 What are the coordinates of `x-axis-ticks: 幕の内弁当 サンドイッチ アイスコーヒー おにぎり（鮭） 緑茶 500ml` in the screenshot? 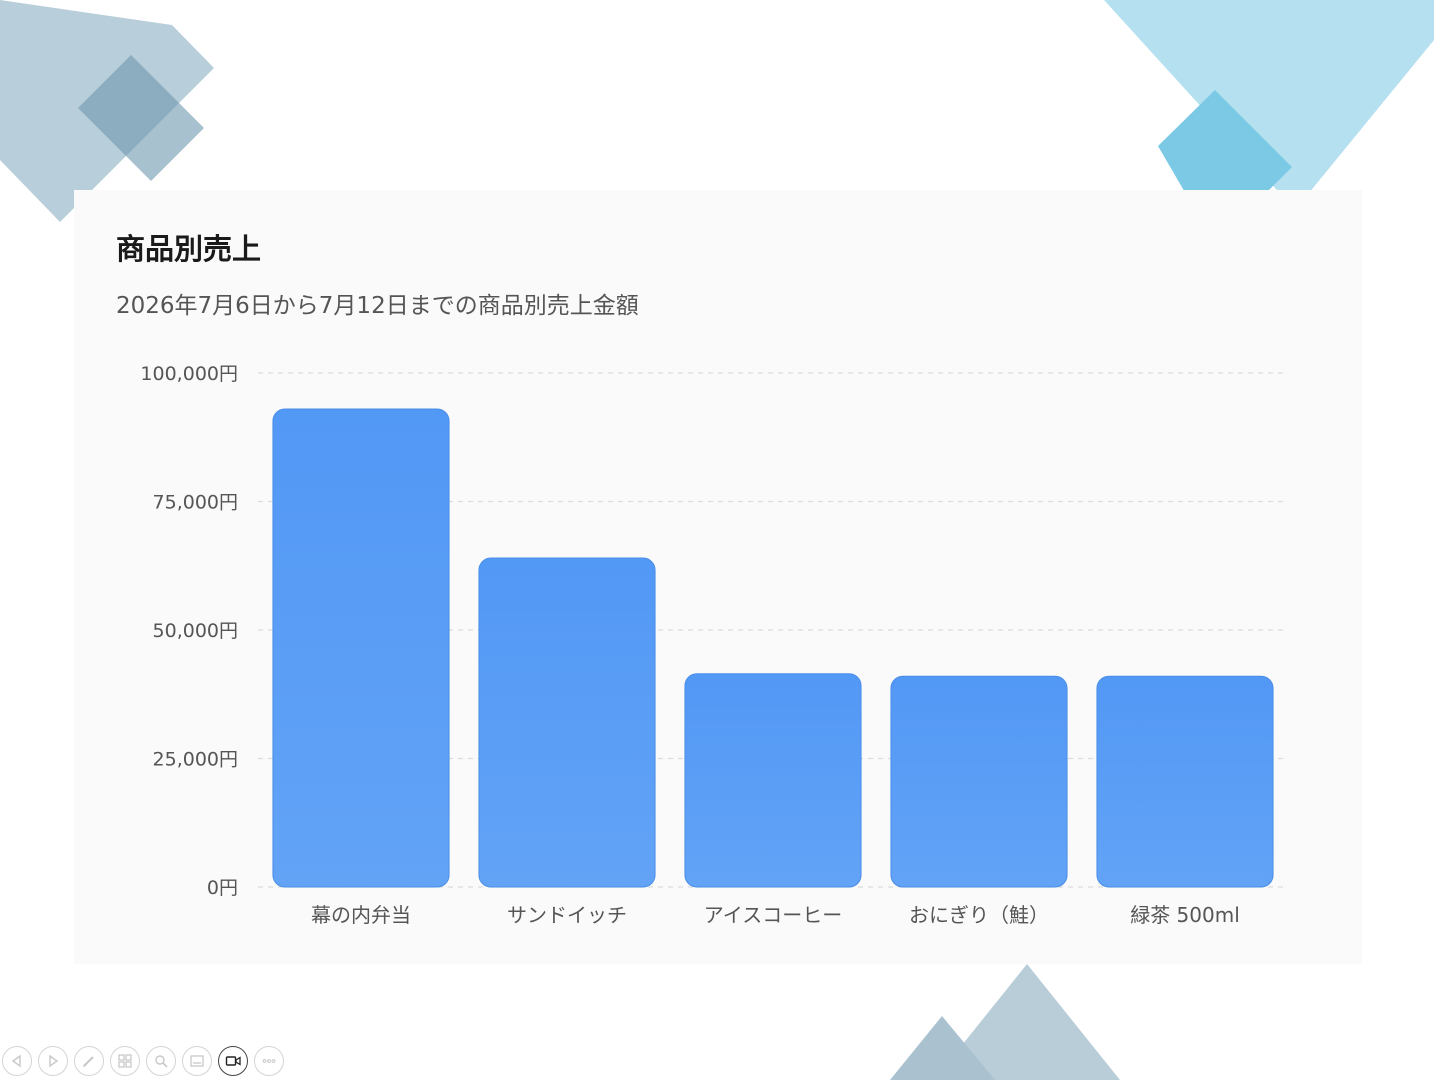 It's located at (775, 915).